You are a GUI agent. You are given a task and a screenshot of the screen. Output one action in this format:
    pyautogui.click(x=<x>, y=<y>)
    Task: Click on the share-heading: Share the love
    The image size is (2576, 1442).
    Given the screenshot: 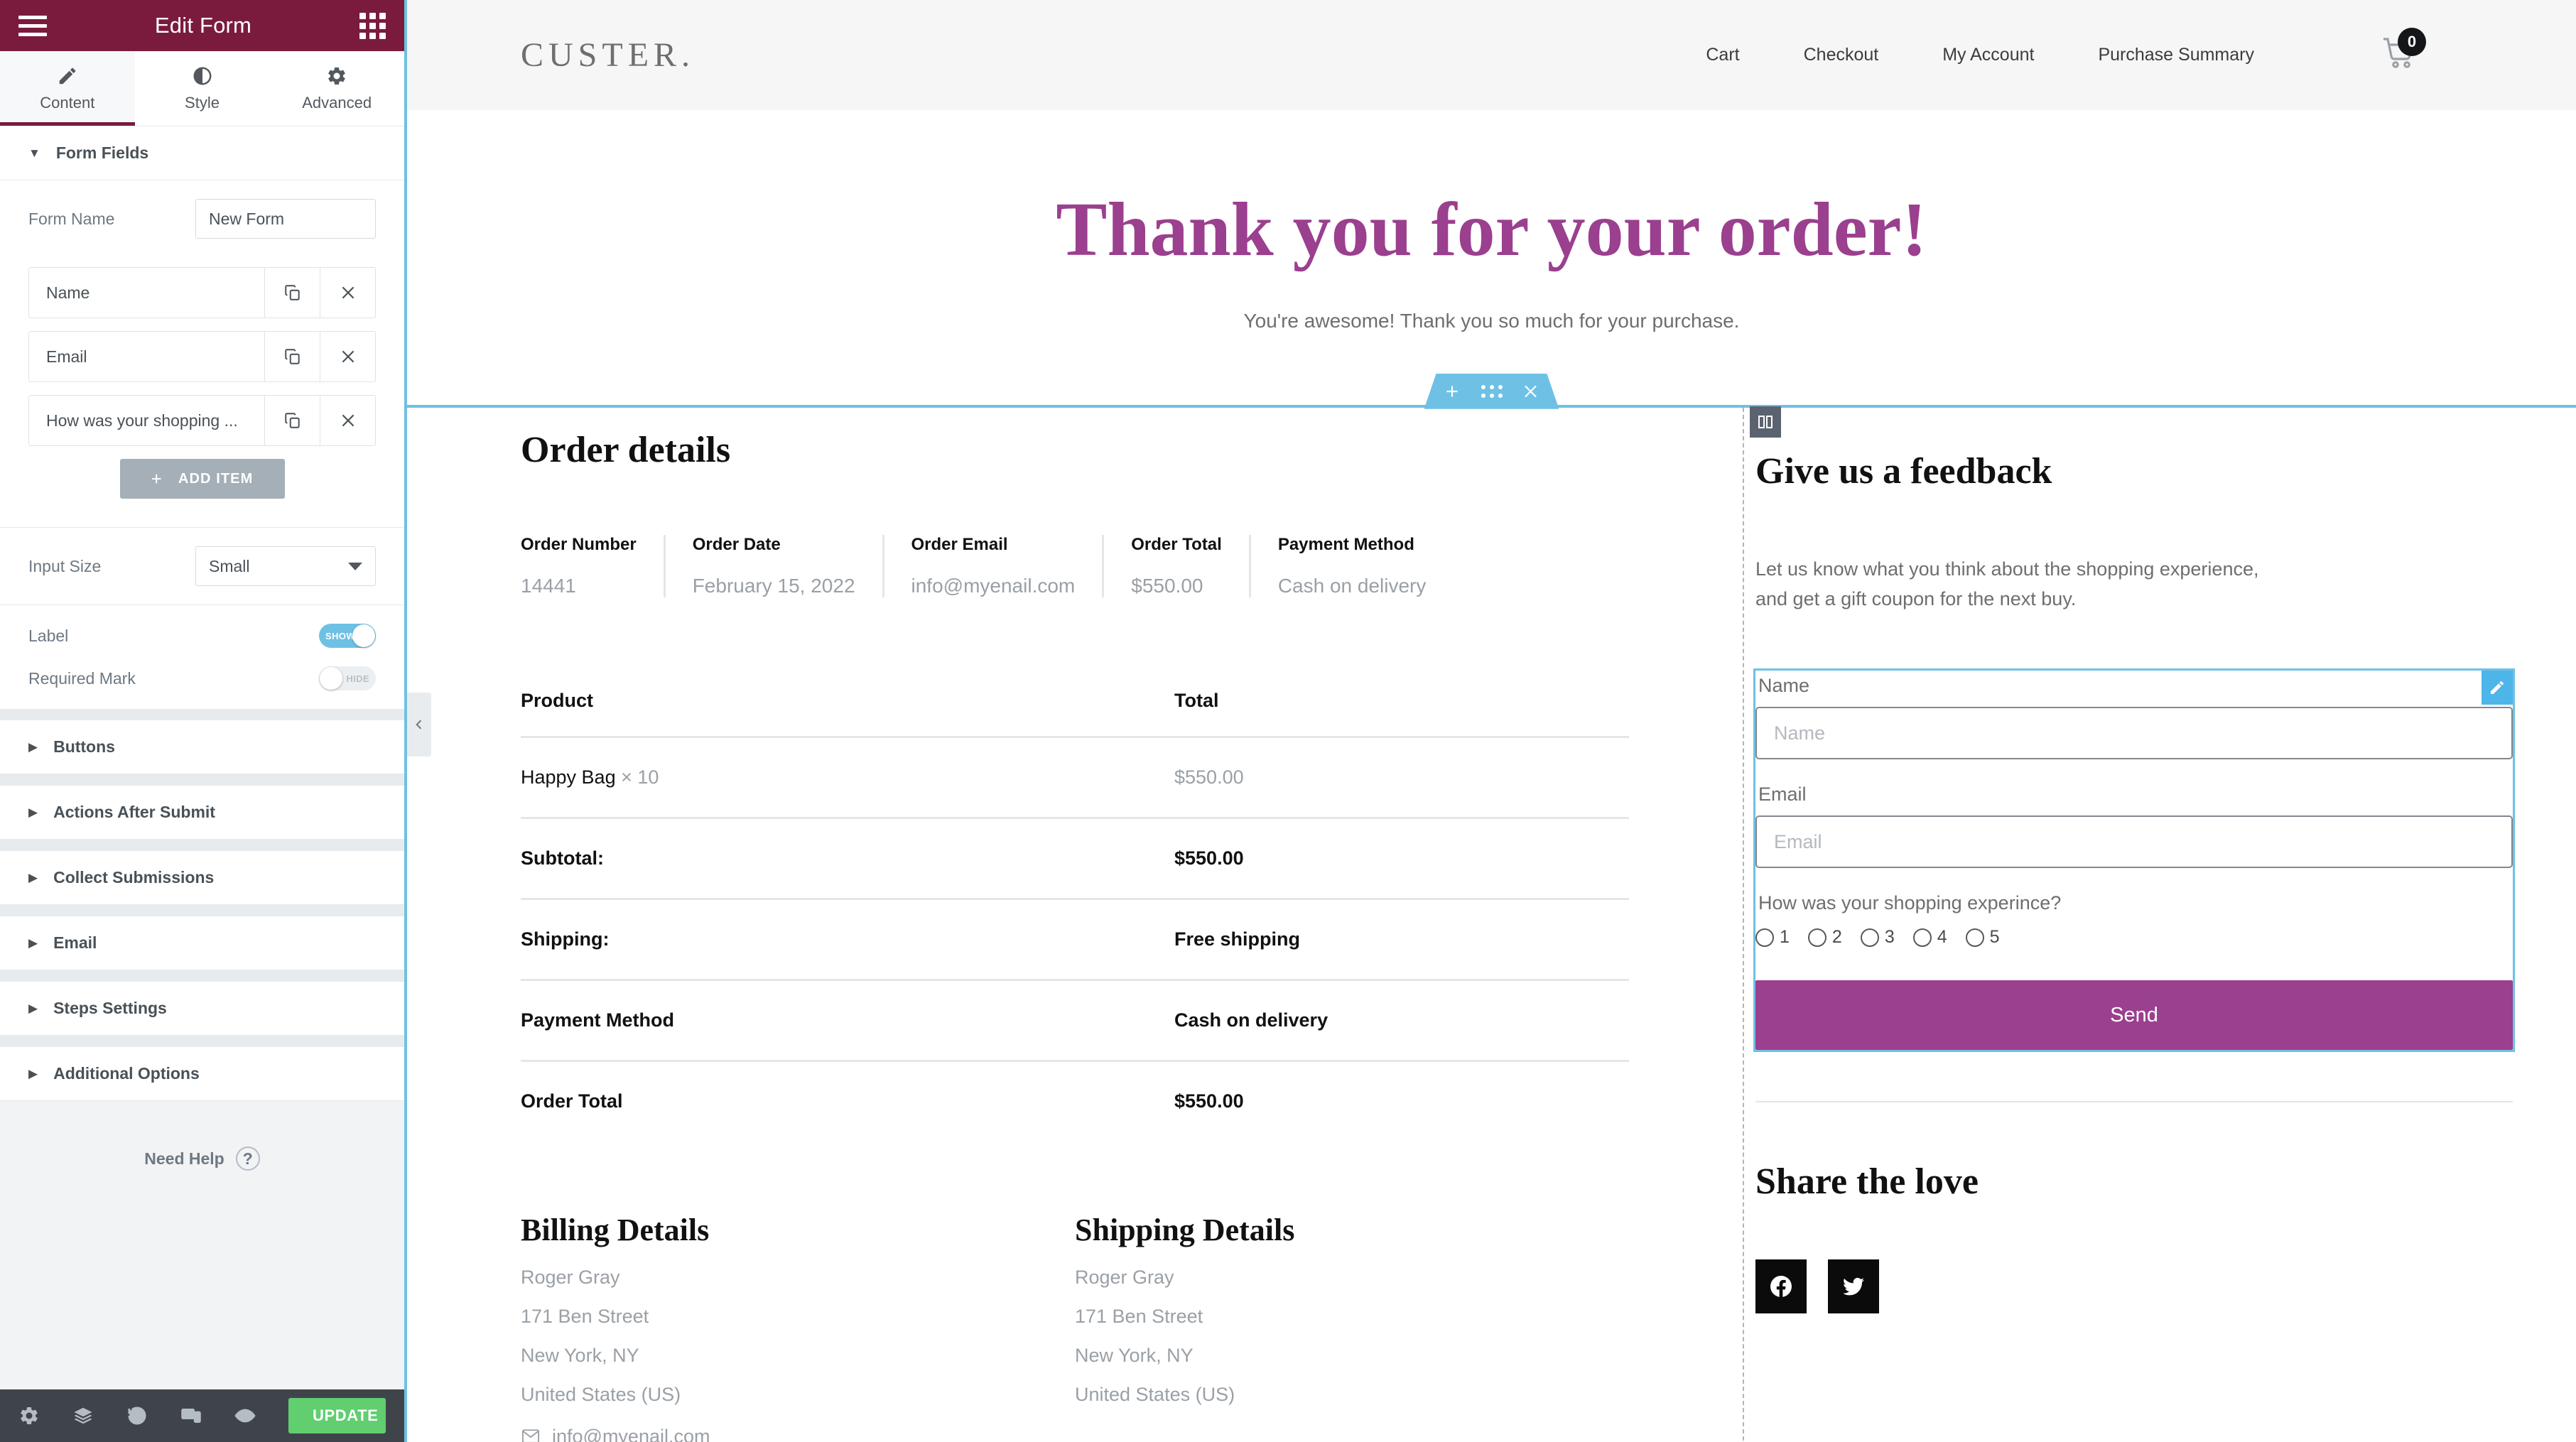 What is the action you would take?
    pyautogui.click(x=1867, y=1182)
    